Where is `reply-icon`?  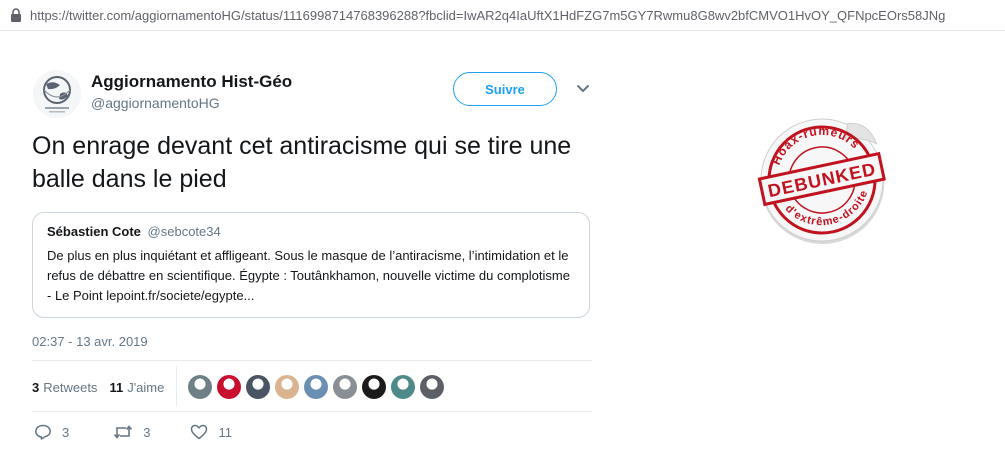 reply-icon is located at coordinates (43, 432).